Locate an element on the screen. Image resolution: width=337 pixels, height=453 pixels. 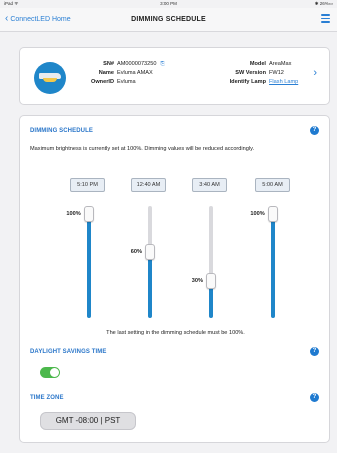
slider-track-empty is located at coordinates (211, 244).